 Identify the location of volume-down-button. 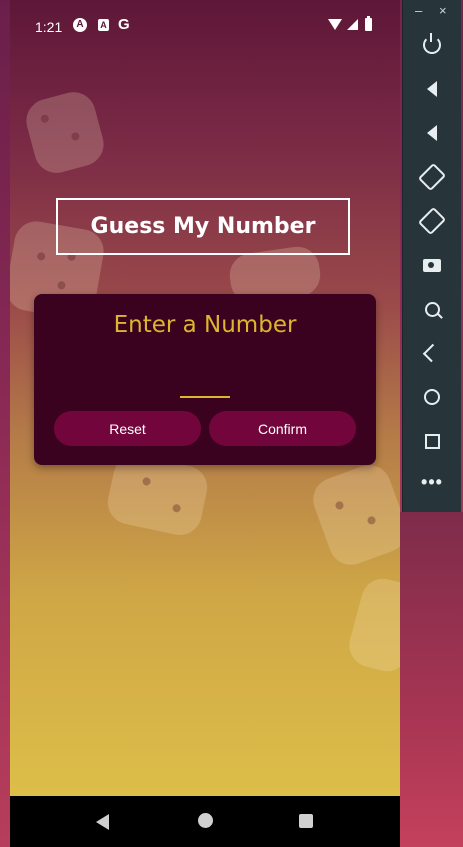
(432, 132).